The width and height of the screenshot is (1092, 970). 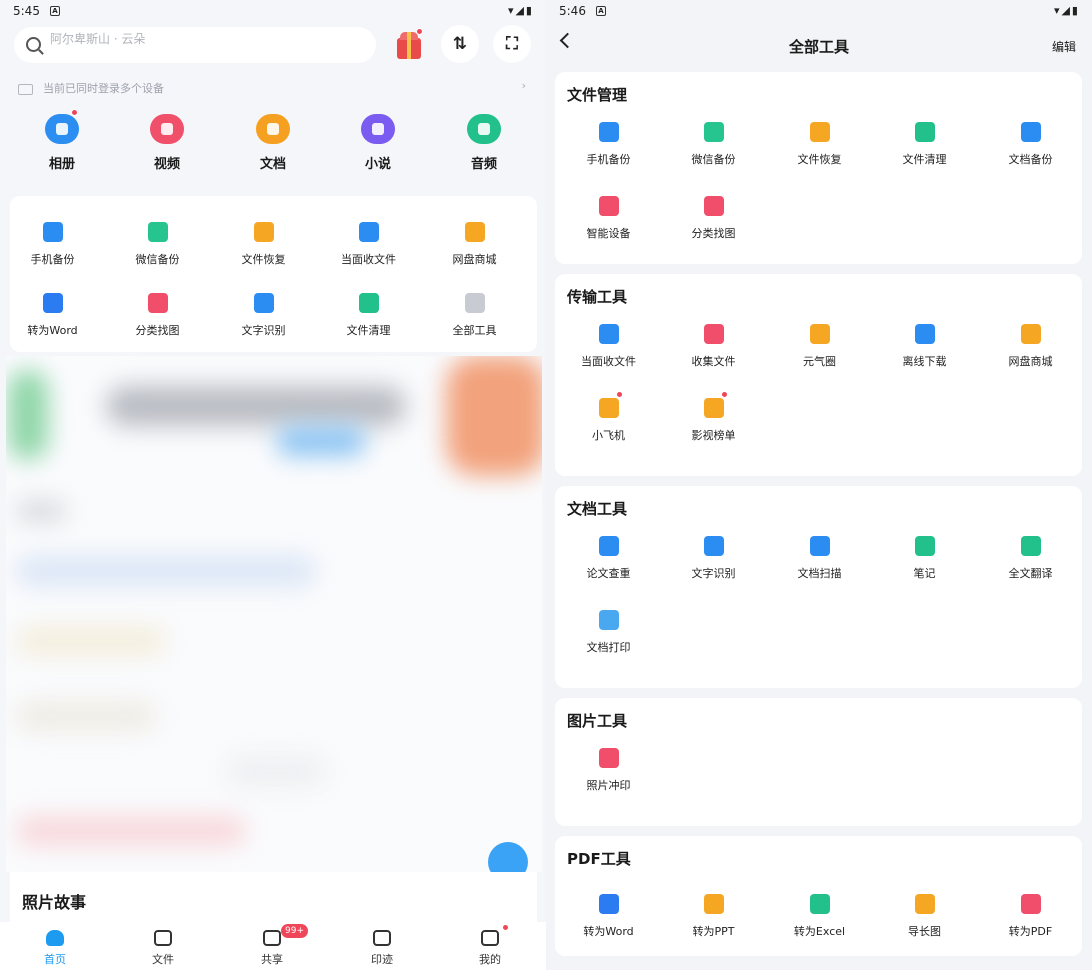 What do you see at coordinates (273, 143) in the screenshot?
I see `category-2: 文档` at bounding box center [273, 143].